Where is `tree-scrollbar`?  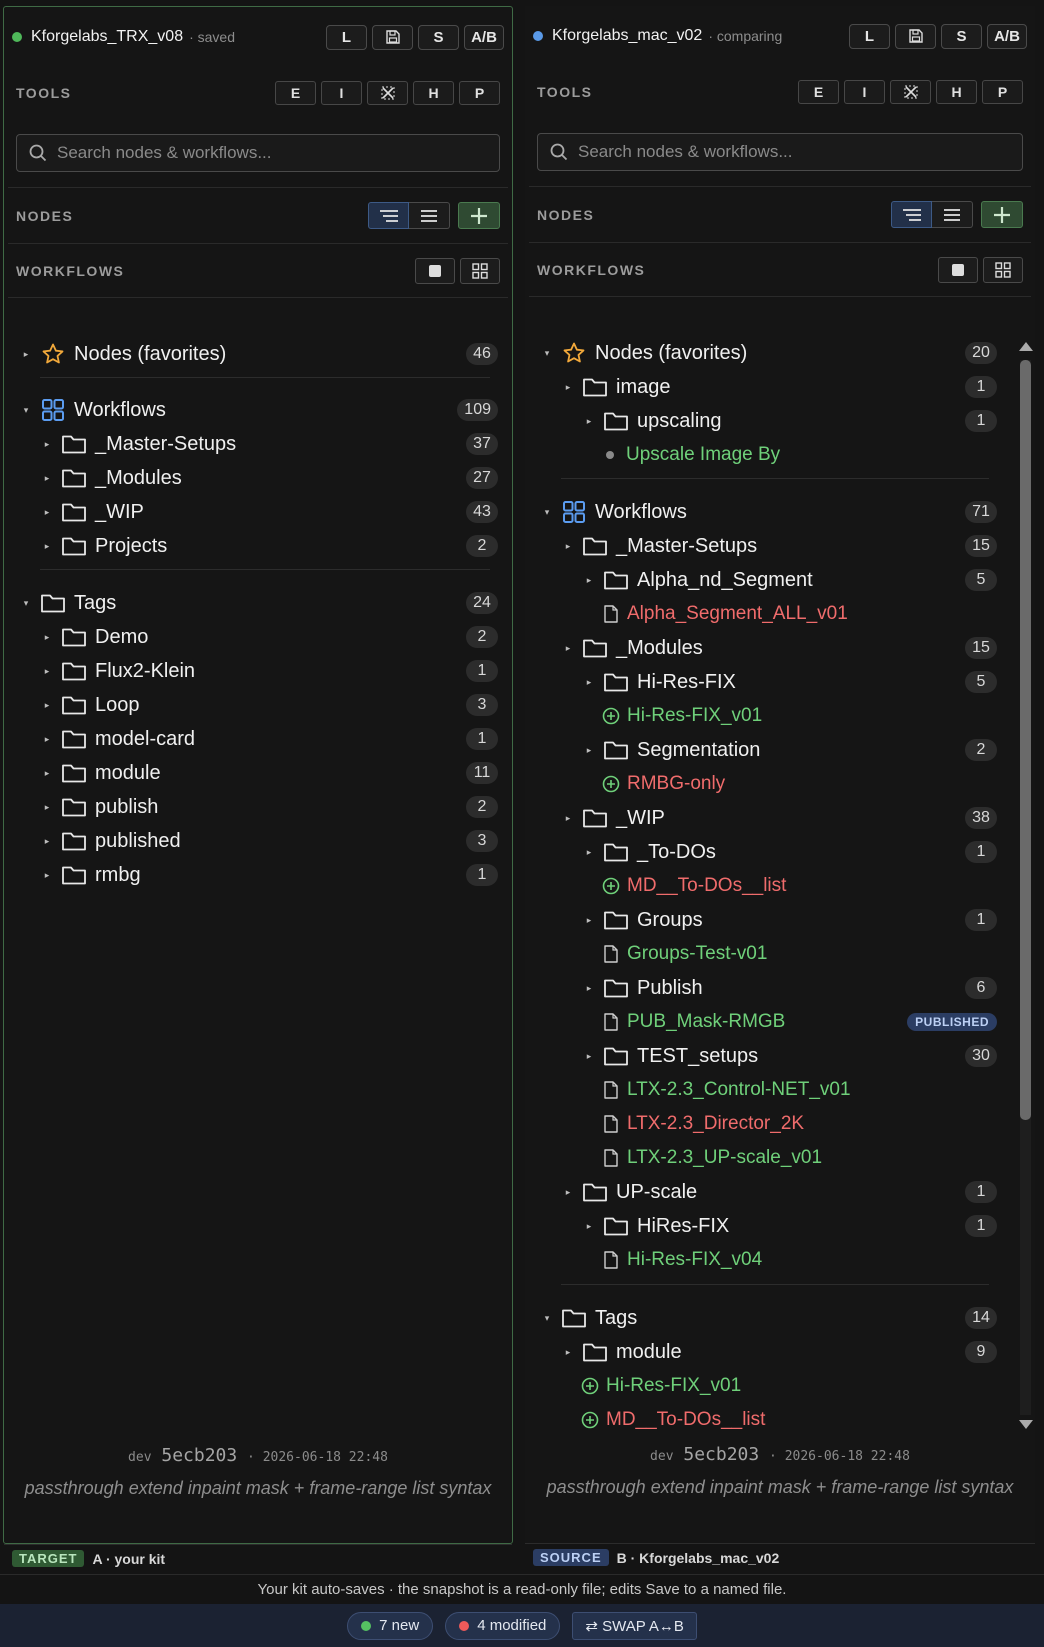 tree-scrollbar is located at coordinates (1025, 885).